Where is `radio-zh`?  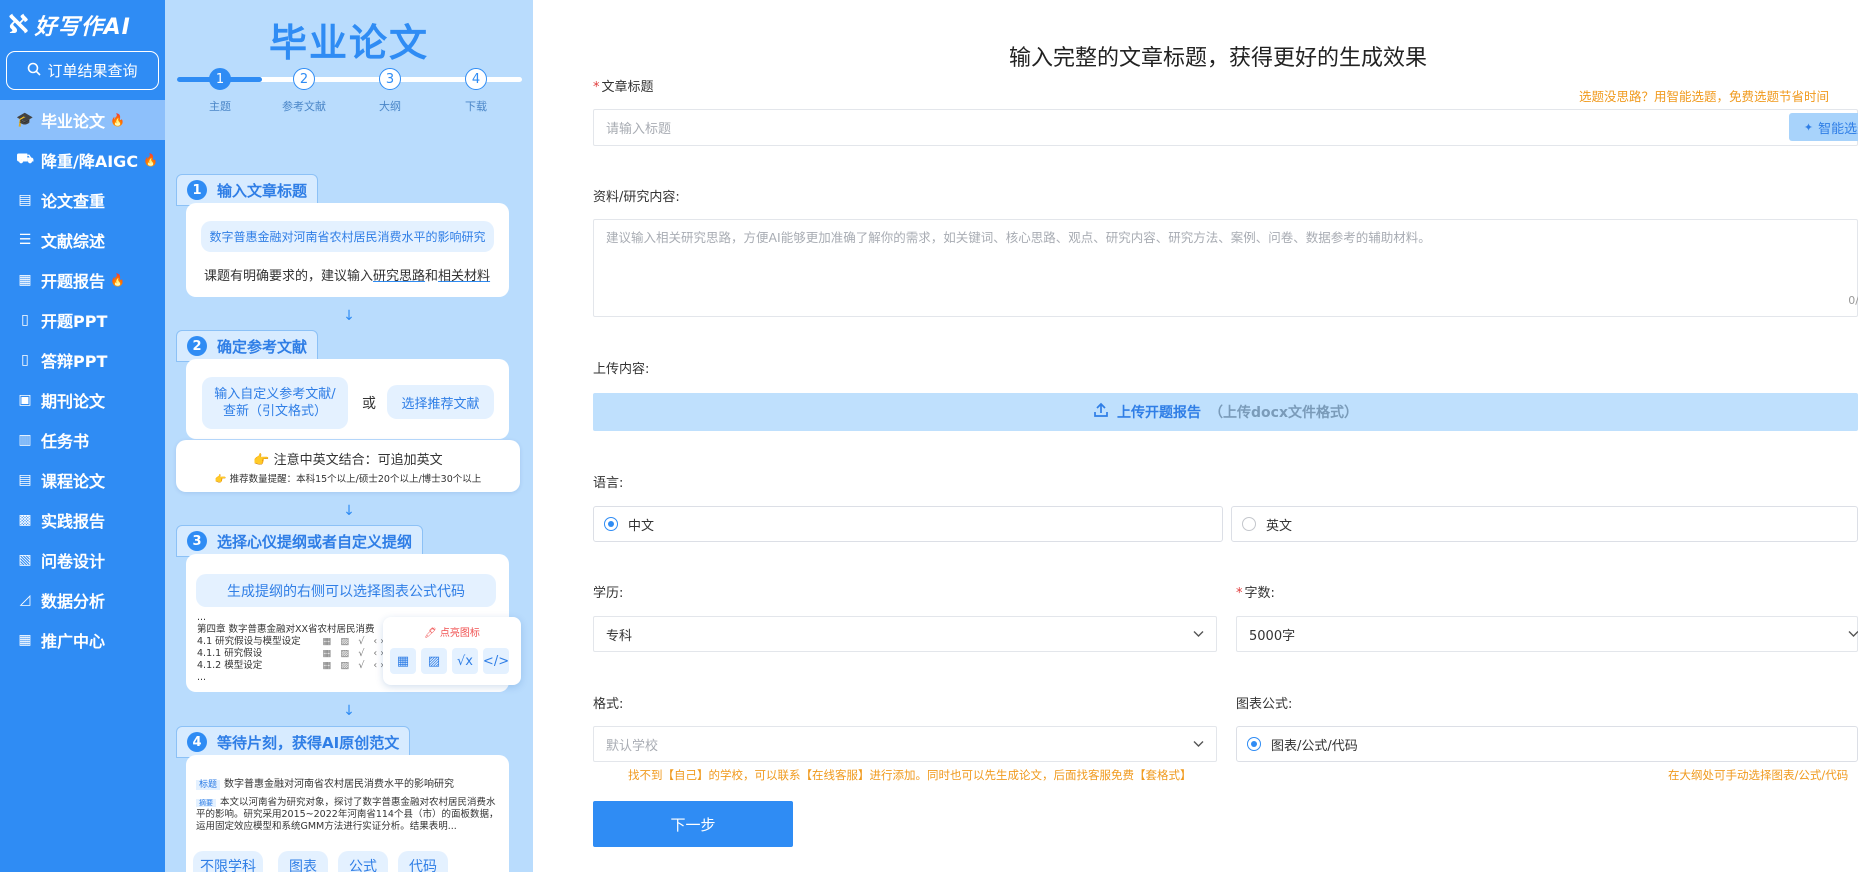 radio-zh is located at coordinates (611, 524).